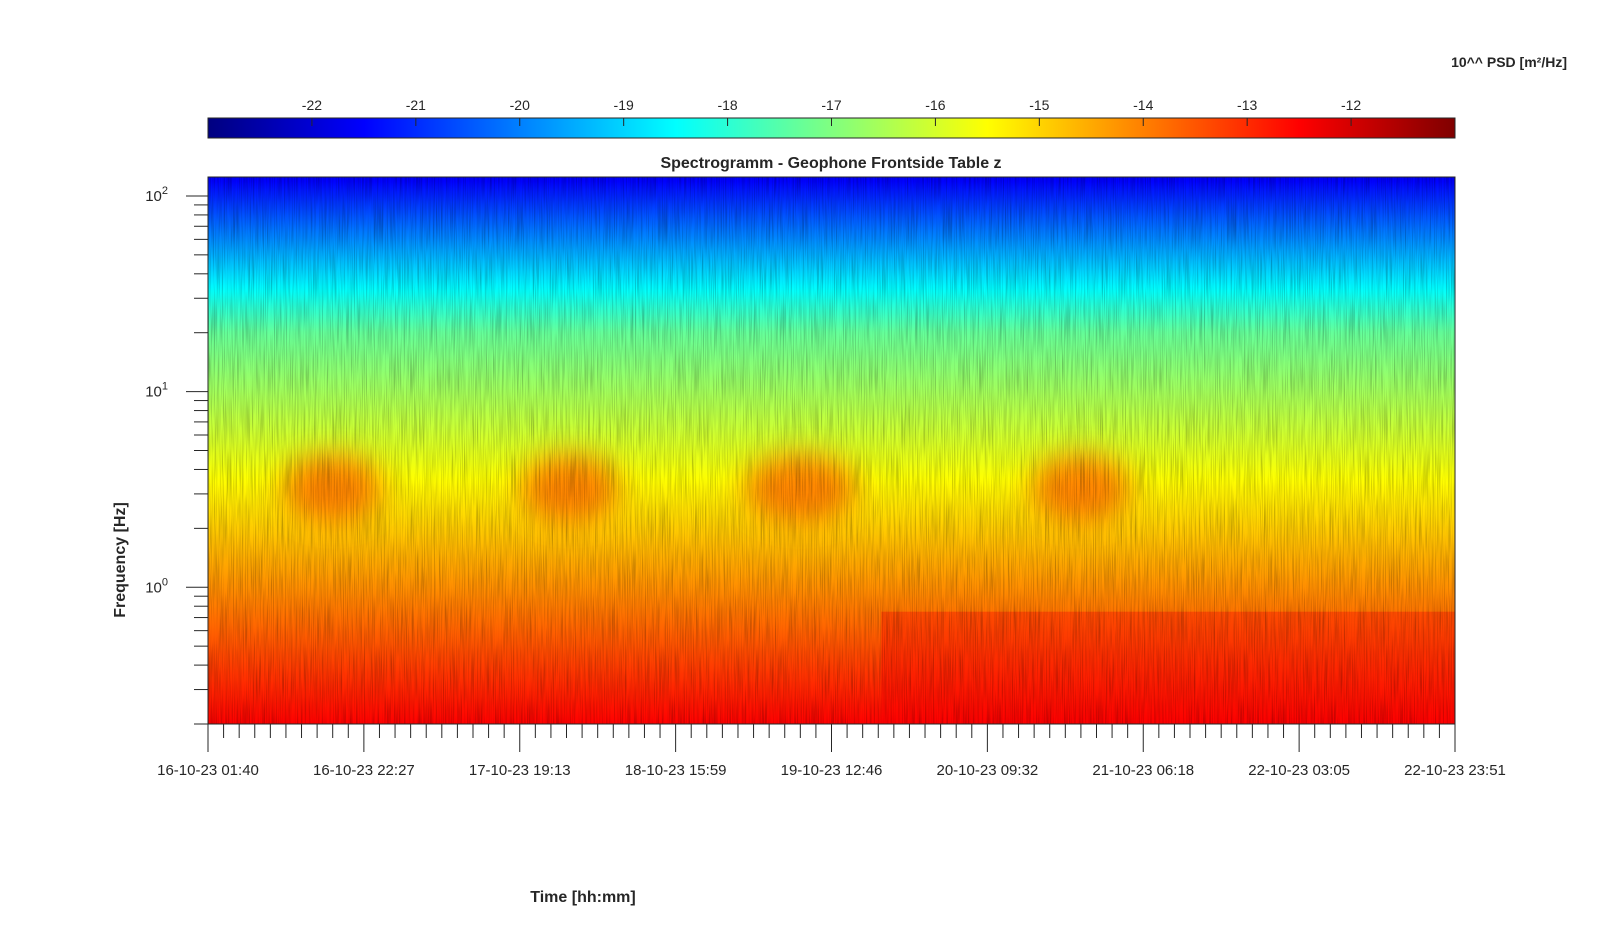  Describe the element at coordinates (1247, 105) in the screenshot. I see `colorbar-tick-label: -13` at that location.